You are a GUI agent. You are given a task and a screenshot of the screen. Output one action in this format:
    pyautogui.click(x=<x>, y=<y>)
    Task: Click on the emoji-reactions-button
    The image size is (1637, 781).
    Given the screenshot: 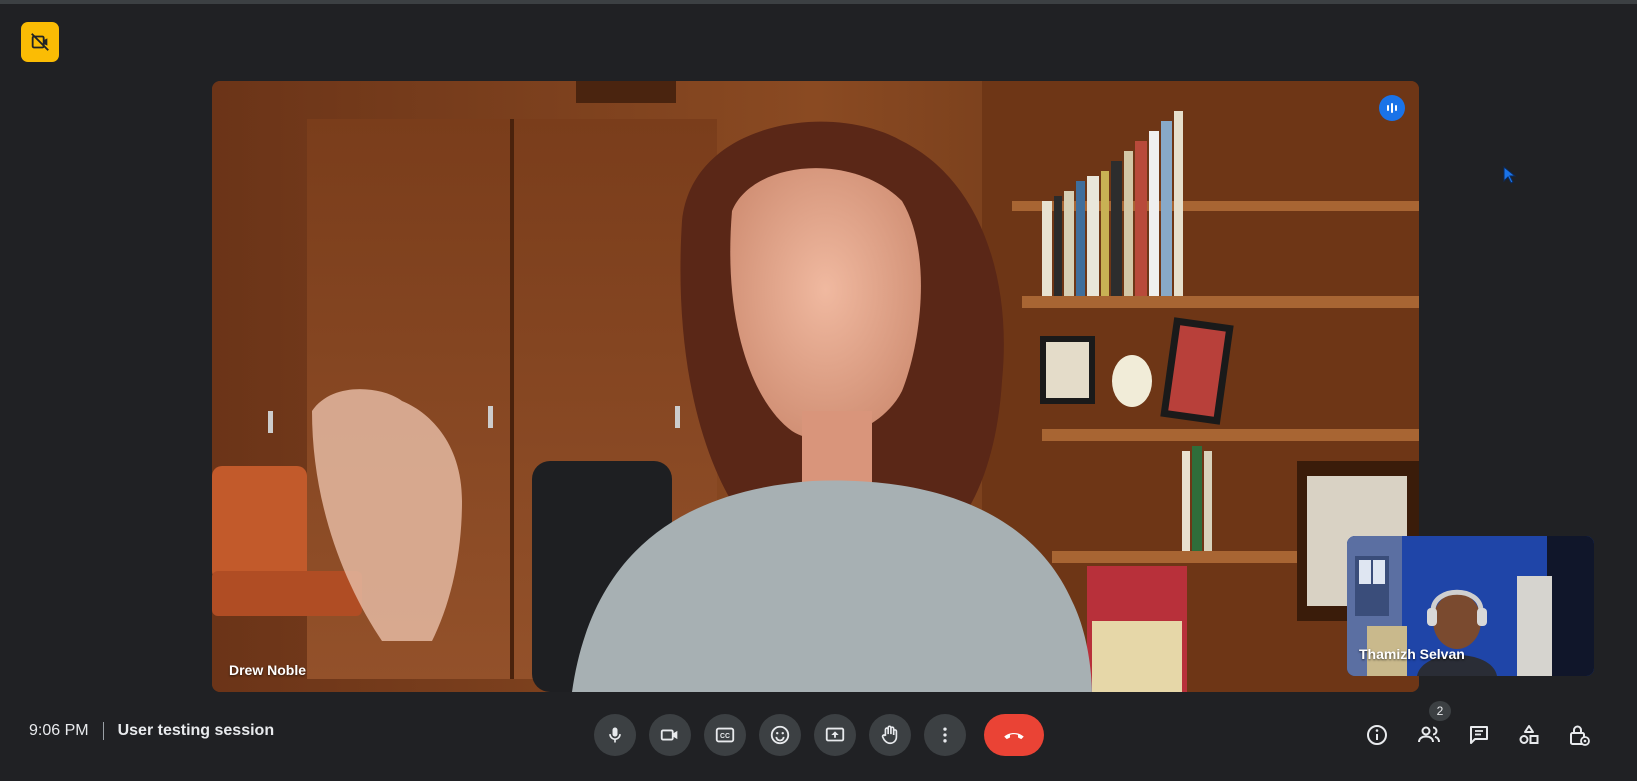 What is the action you would take?
    pyautogui.click(x=780, y=735)
    